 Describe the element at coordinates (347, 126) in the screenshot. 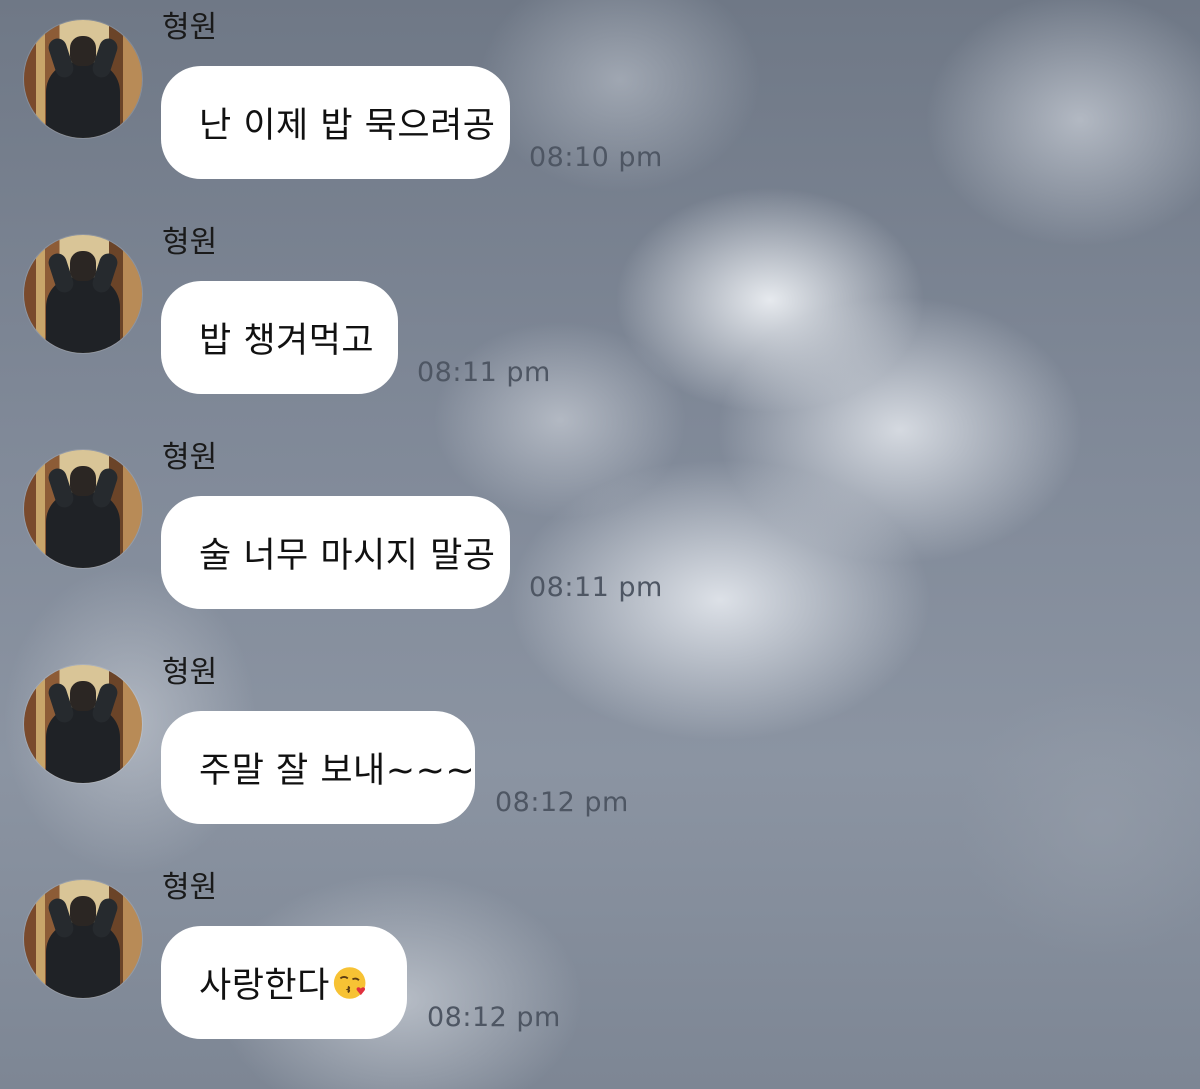

I see `message-text: 난 이제 밥 묵으려공` at that location.